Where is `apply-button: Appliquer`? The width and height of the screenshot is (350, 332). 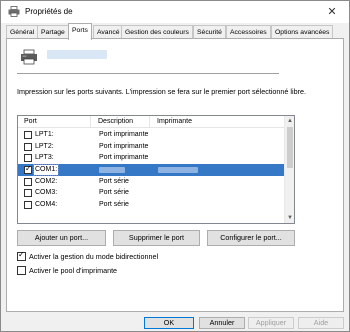
apply-button: Appliquer is located at coordinates (271, 323).